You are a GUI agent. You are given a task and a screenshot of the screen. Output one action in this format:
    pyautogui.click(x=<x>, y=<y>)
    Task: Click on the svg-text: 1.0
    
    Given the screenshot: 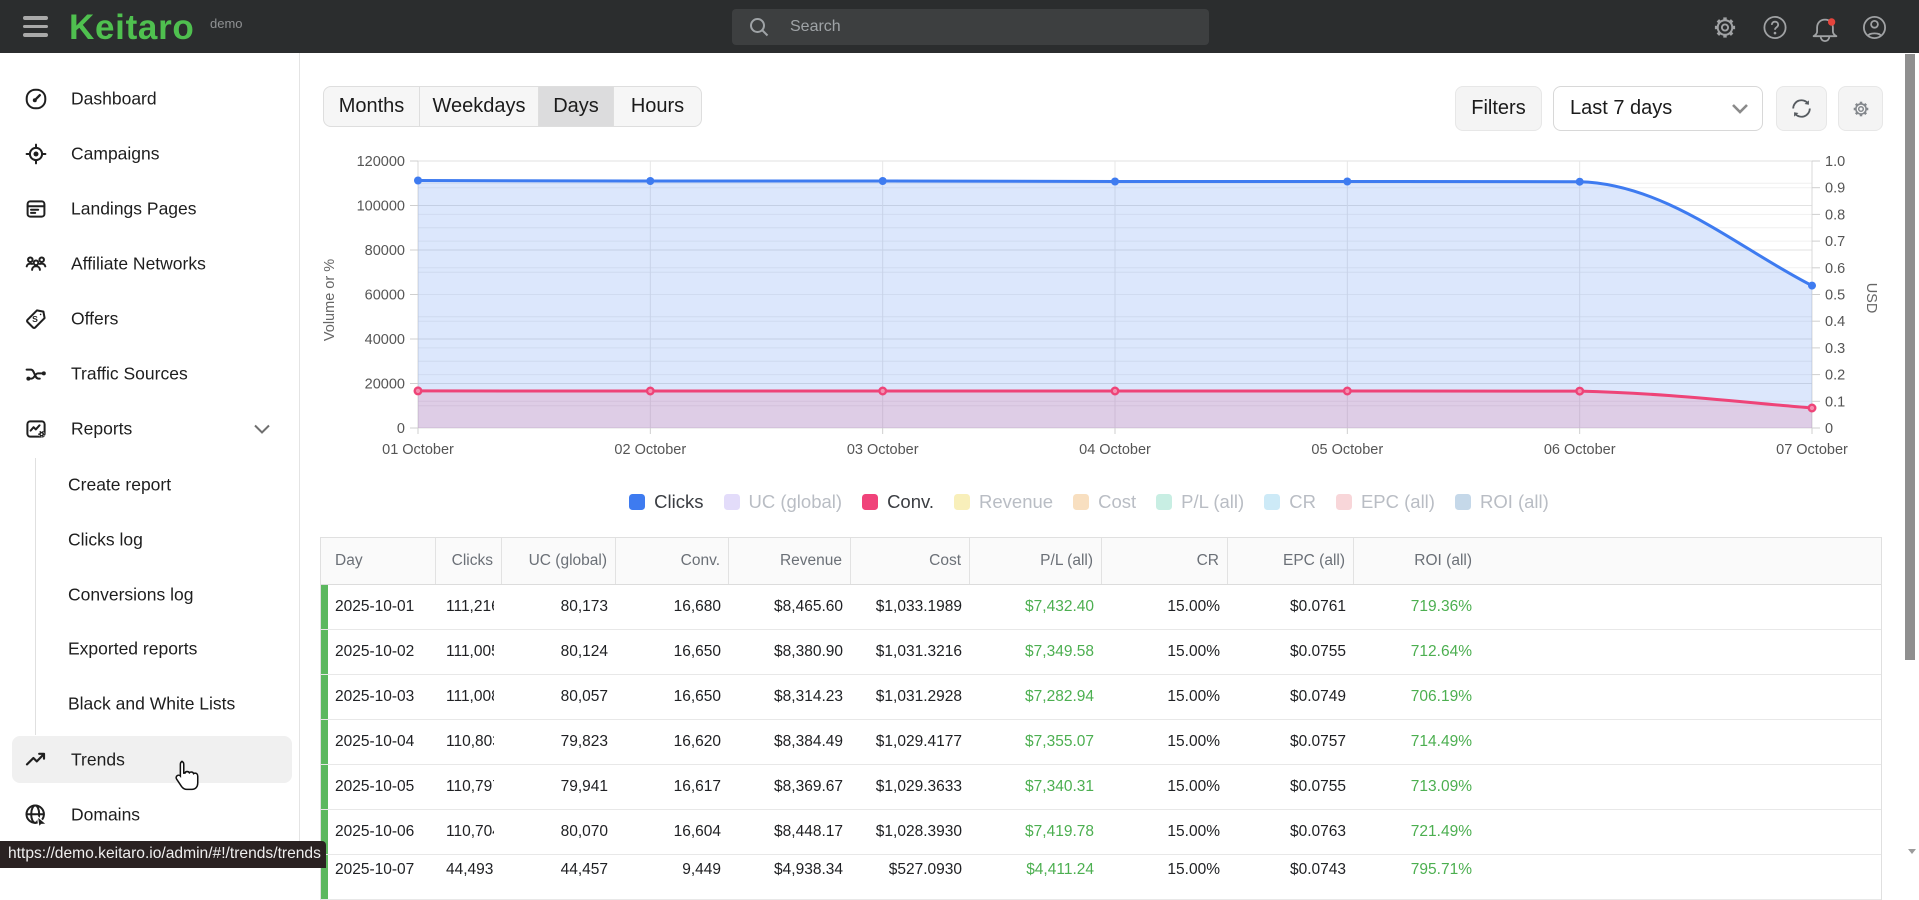 What is the action you would take?
    pyautogui.click(x=1835, y=162)
    